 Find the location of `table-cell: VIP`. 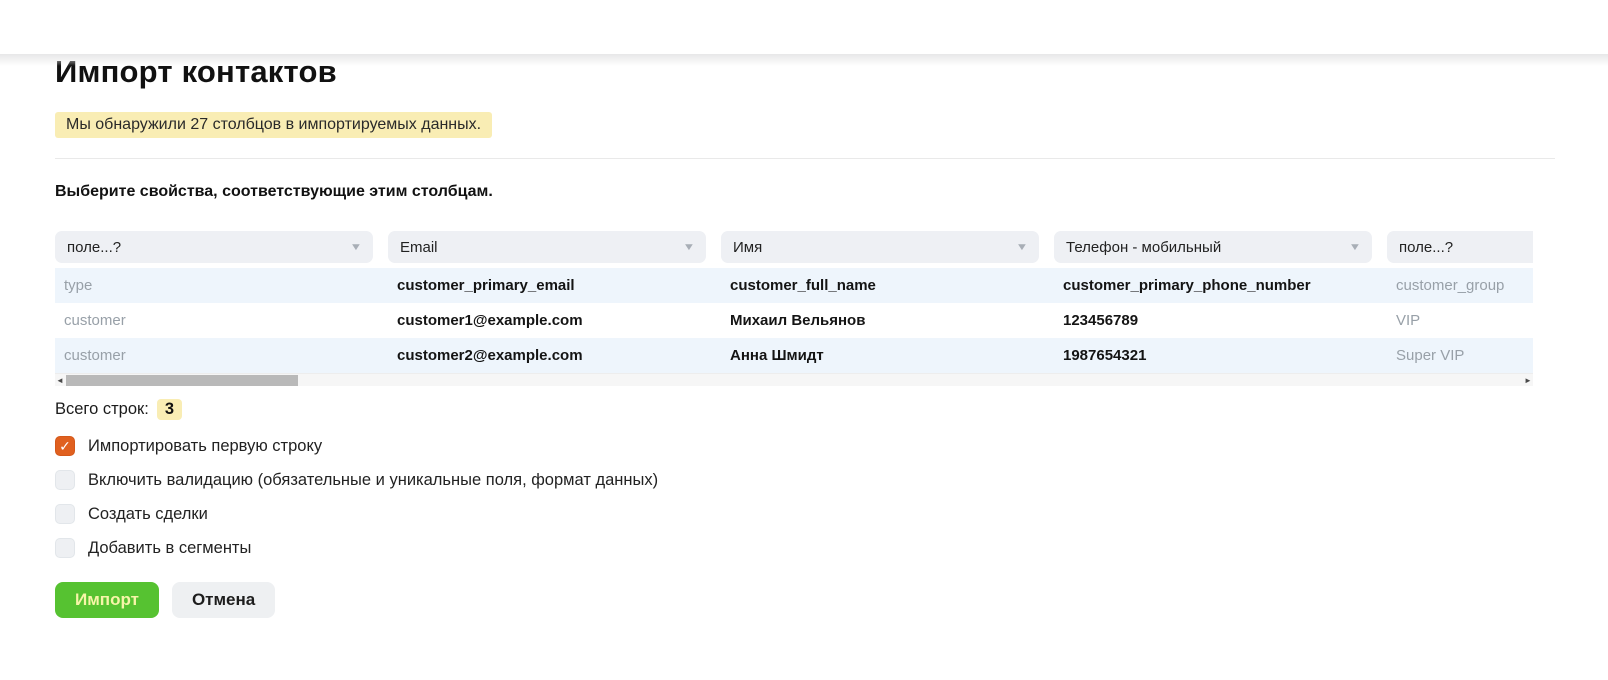

table-cell: VIP is located at coordinates (1408, 320).